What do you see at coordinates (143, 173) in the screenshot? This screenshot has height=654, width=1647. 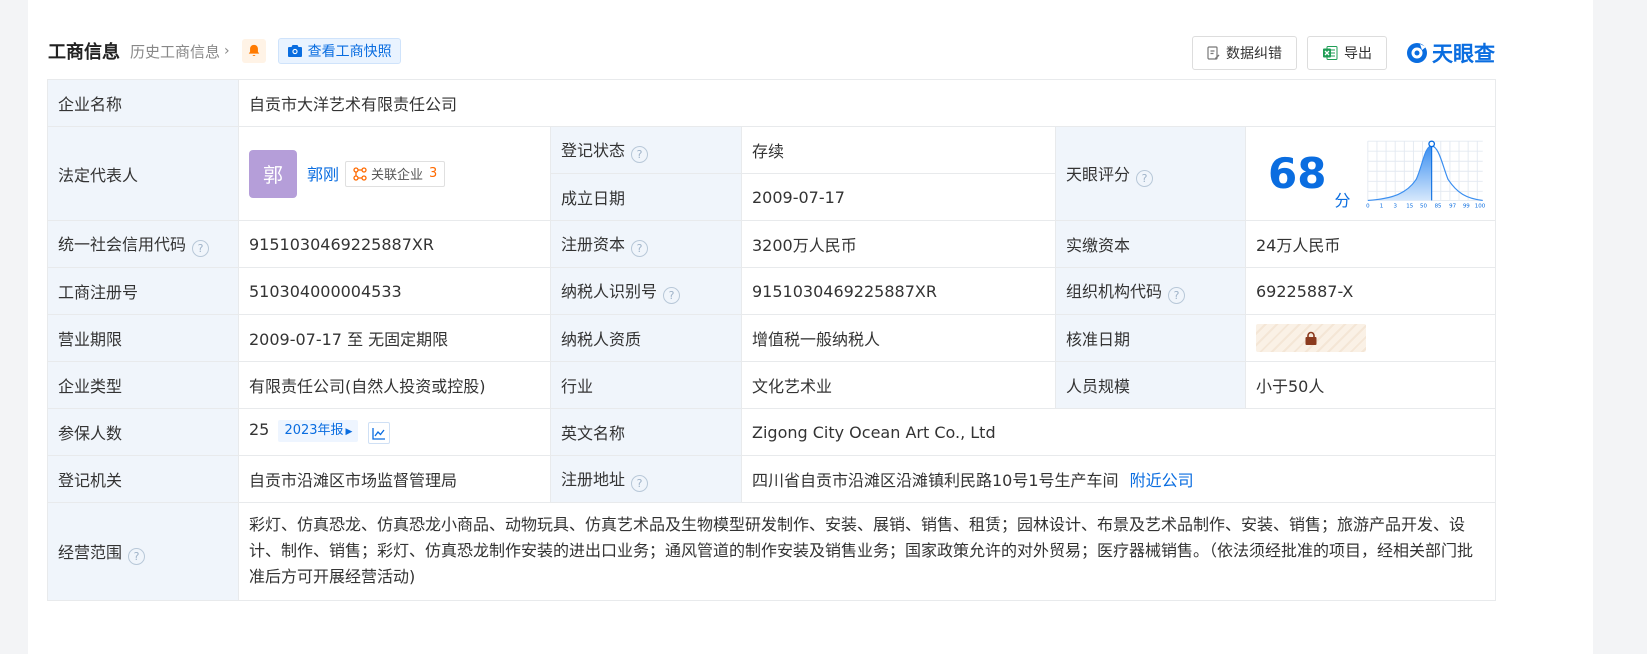 I see `legal-rep-label: 法定代表人` at bounding box center [143, 173].